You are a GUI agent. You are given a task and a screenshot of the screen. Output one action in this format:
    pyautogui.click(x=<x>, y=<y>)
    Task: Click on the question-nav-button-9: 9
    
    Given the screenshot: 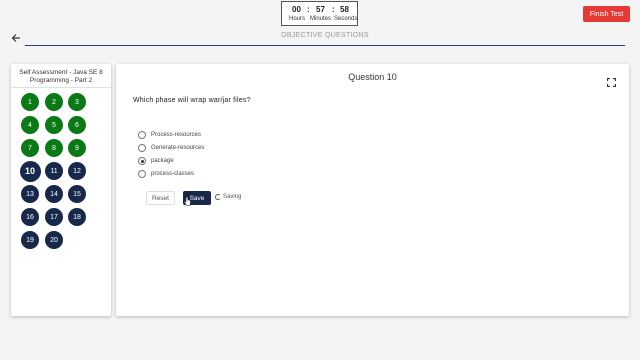 What is the action you would take?
    pyautogui.click(x=77, y=148)
    